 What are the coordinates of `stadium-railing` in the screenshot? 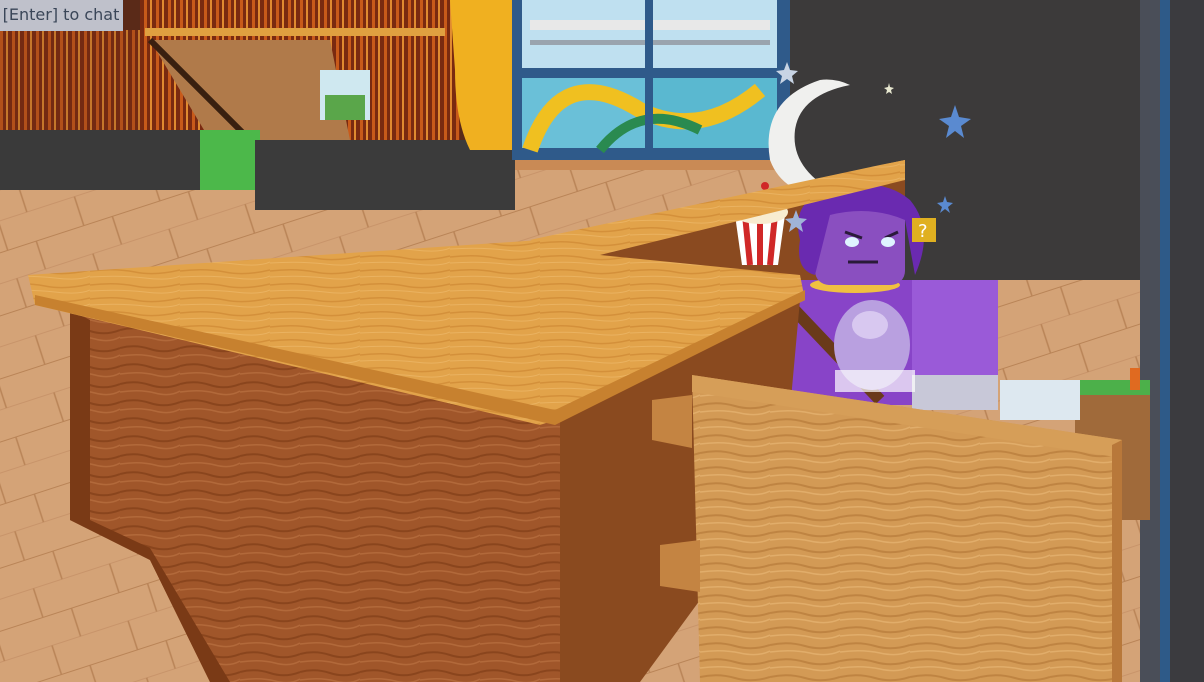 It's located at (295, 32).